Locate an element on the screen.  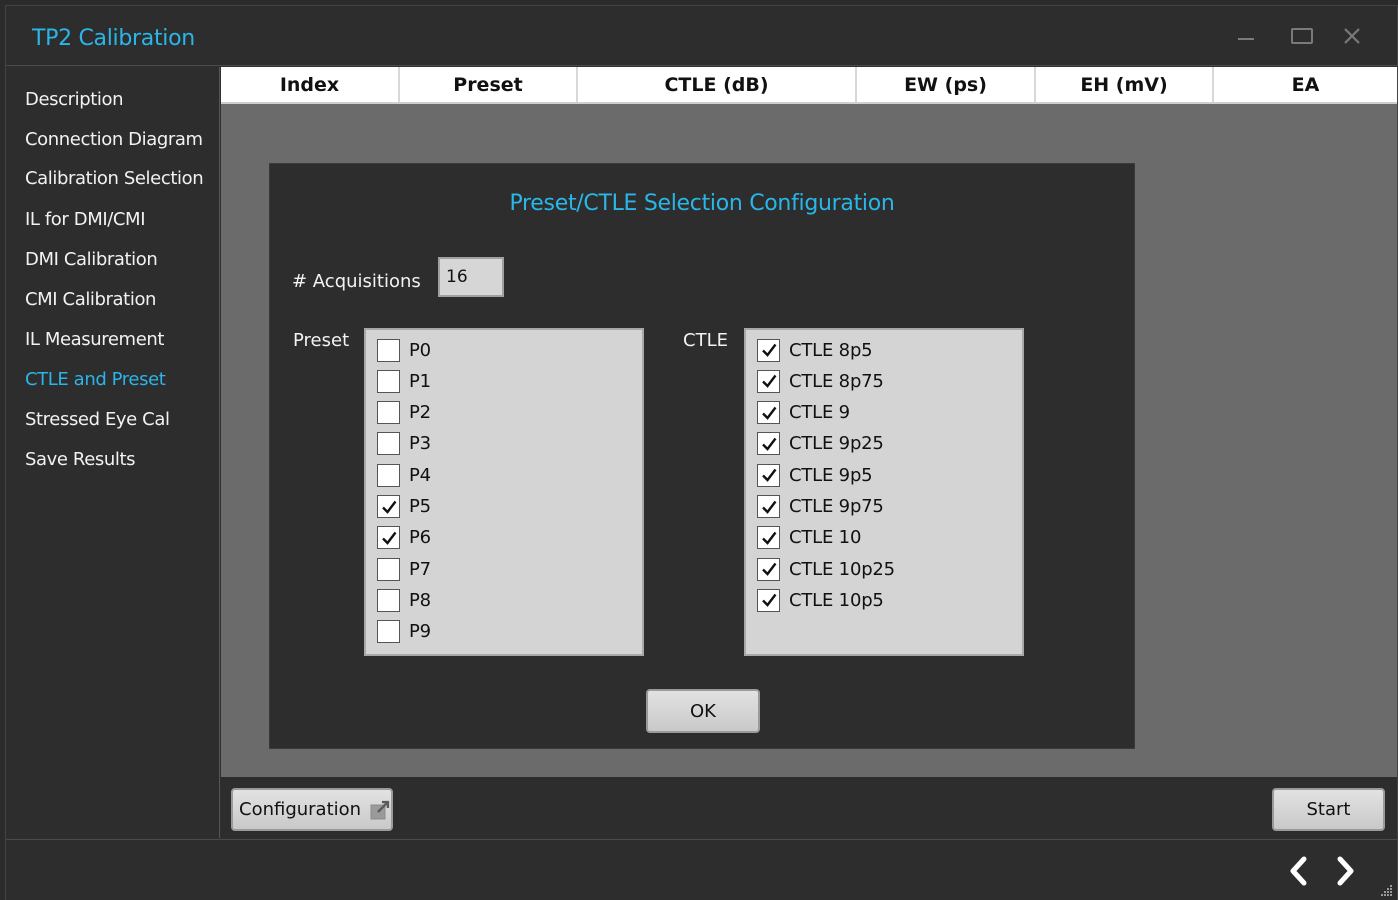
sidebar-item-dmi-calibration: DMI Calibration is located at coordinates (91, 259).